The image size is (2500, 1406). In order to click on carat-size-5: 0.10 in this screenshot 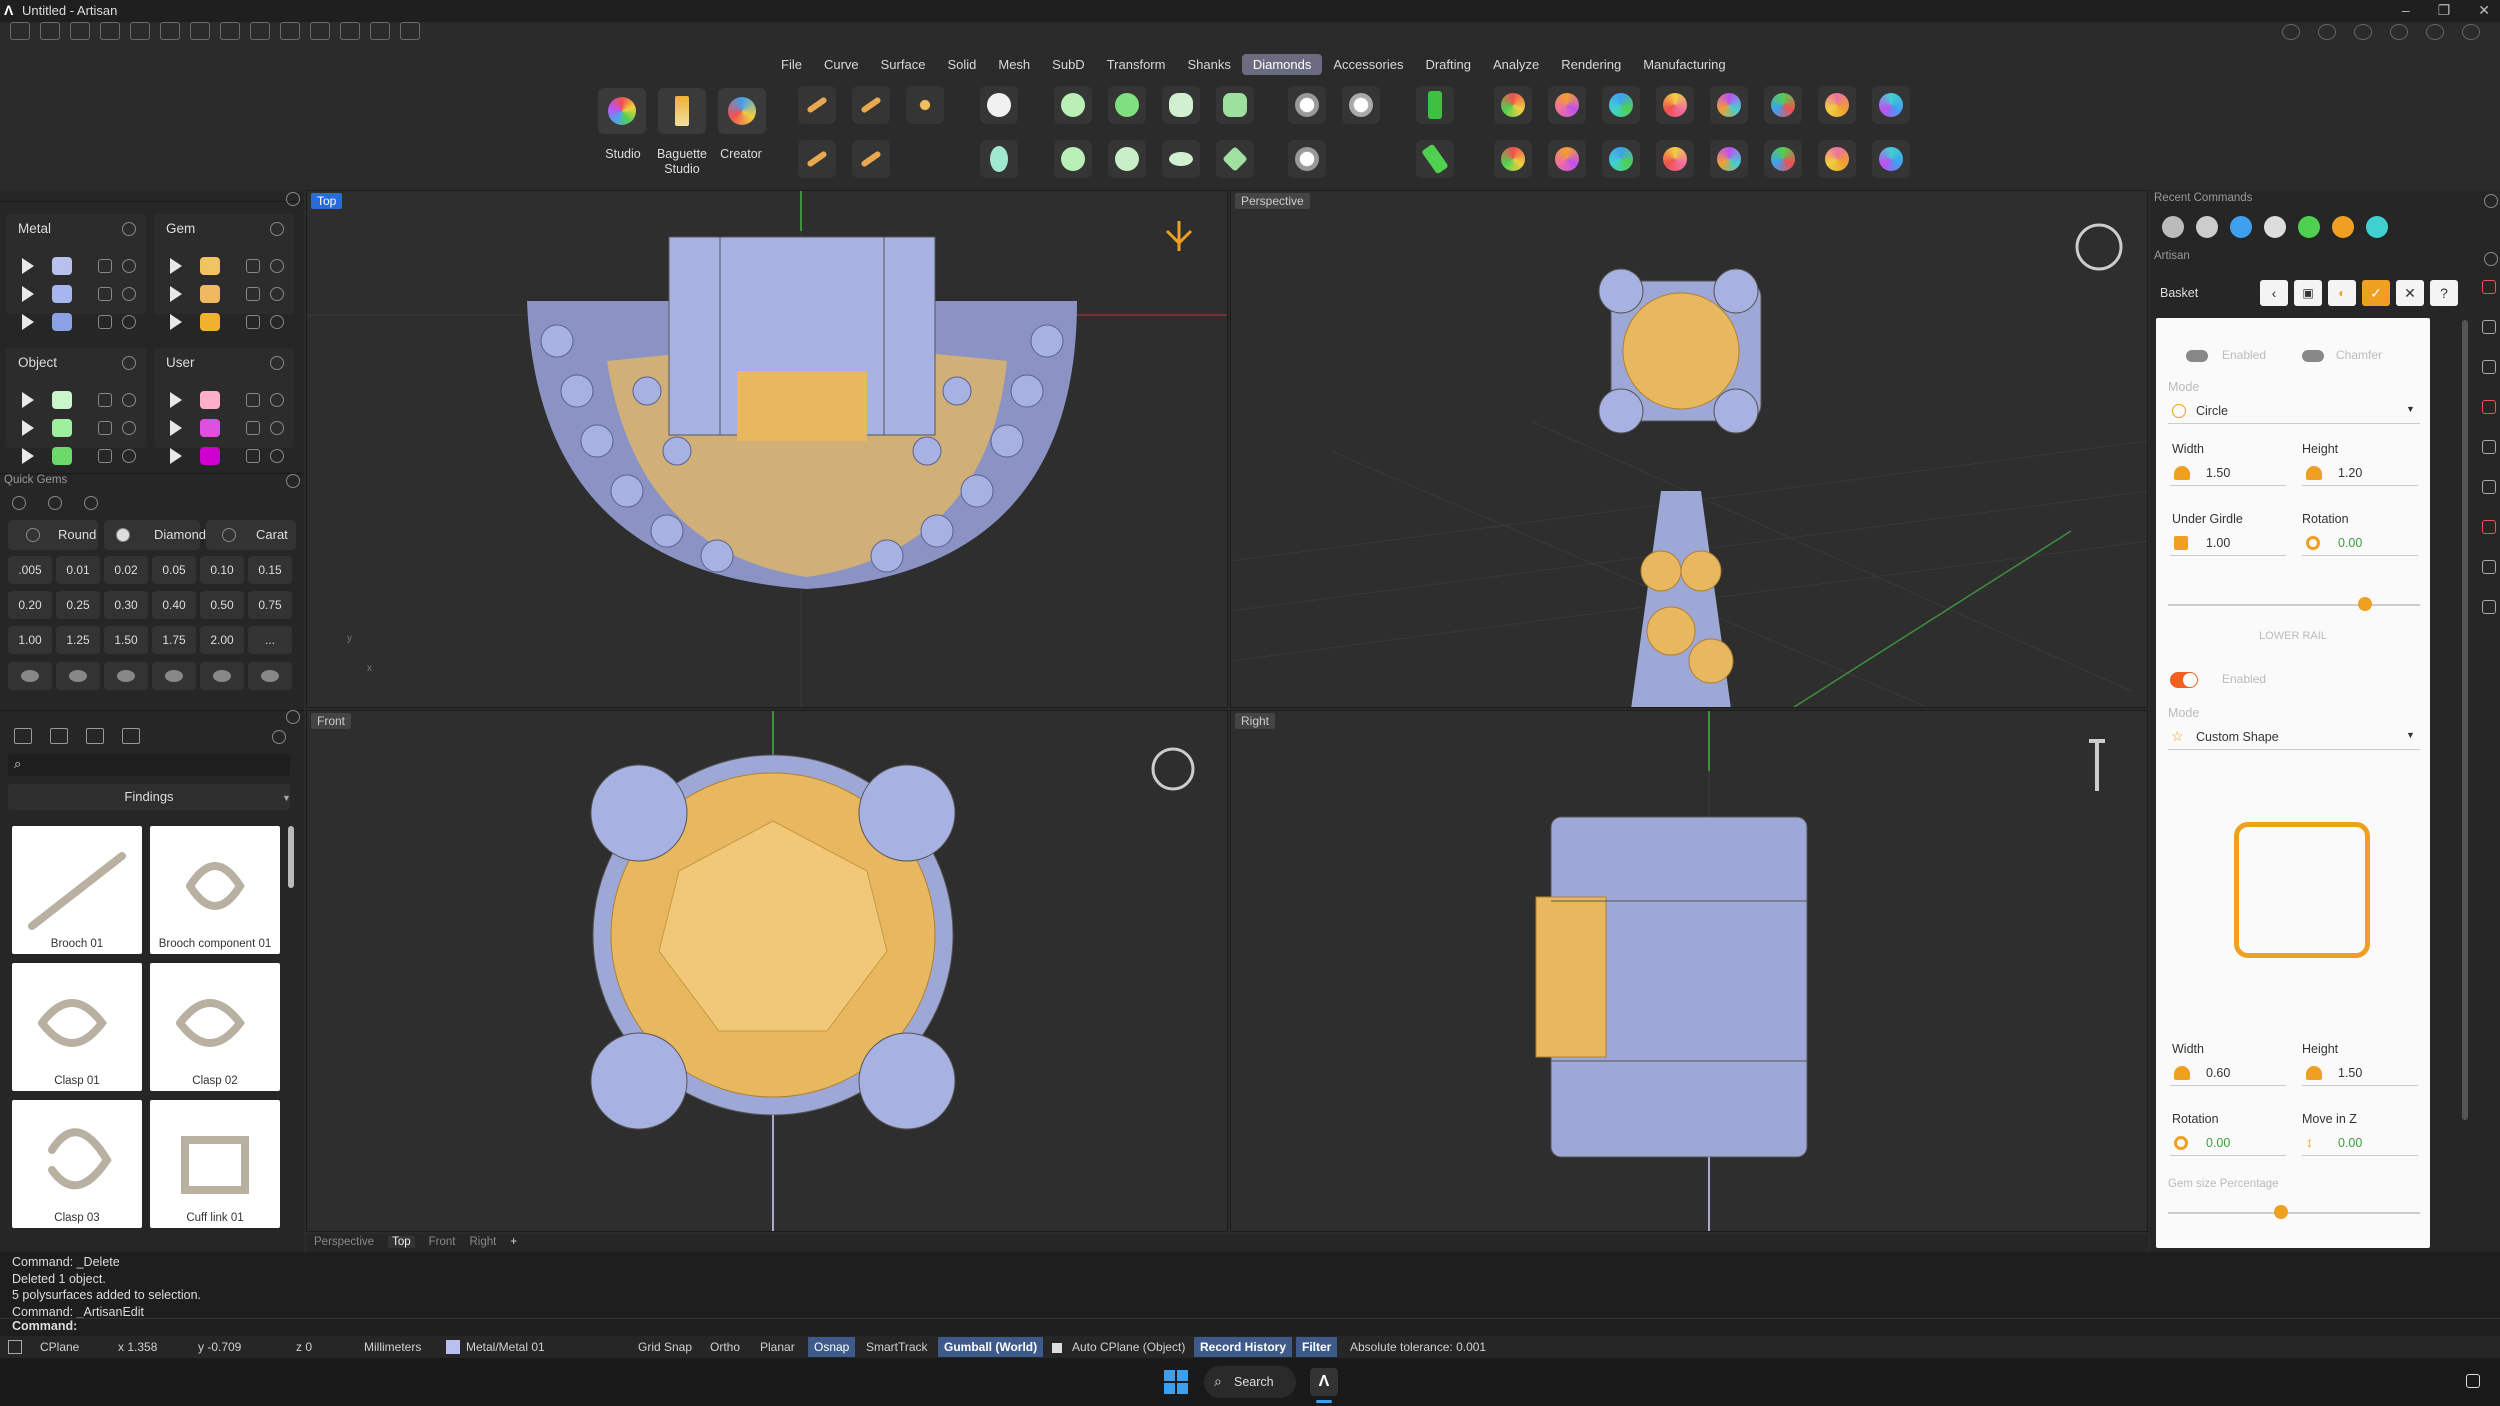, I will do `click(222, 570)`.